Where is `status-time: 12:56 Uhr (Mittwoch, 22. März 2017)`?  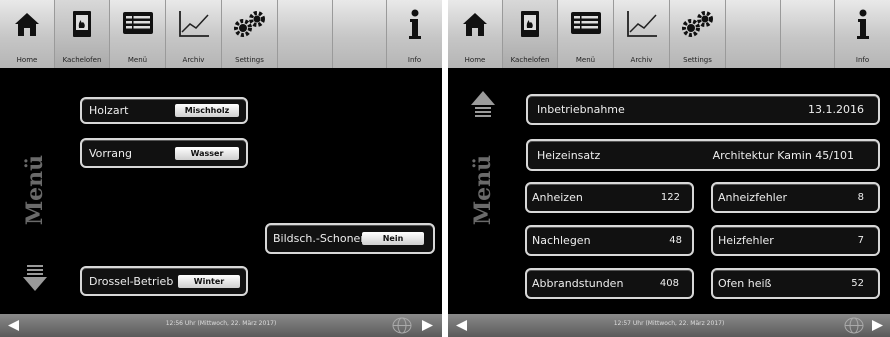 status-time: 12:56 Uhr (Mittwoch, 22. März 2017) is located at coordinates (221, 323).